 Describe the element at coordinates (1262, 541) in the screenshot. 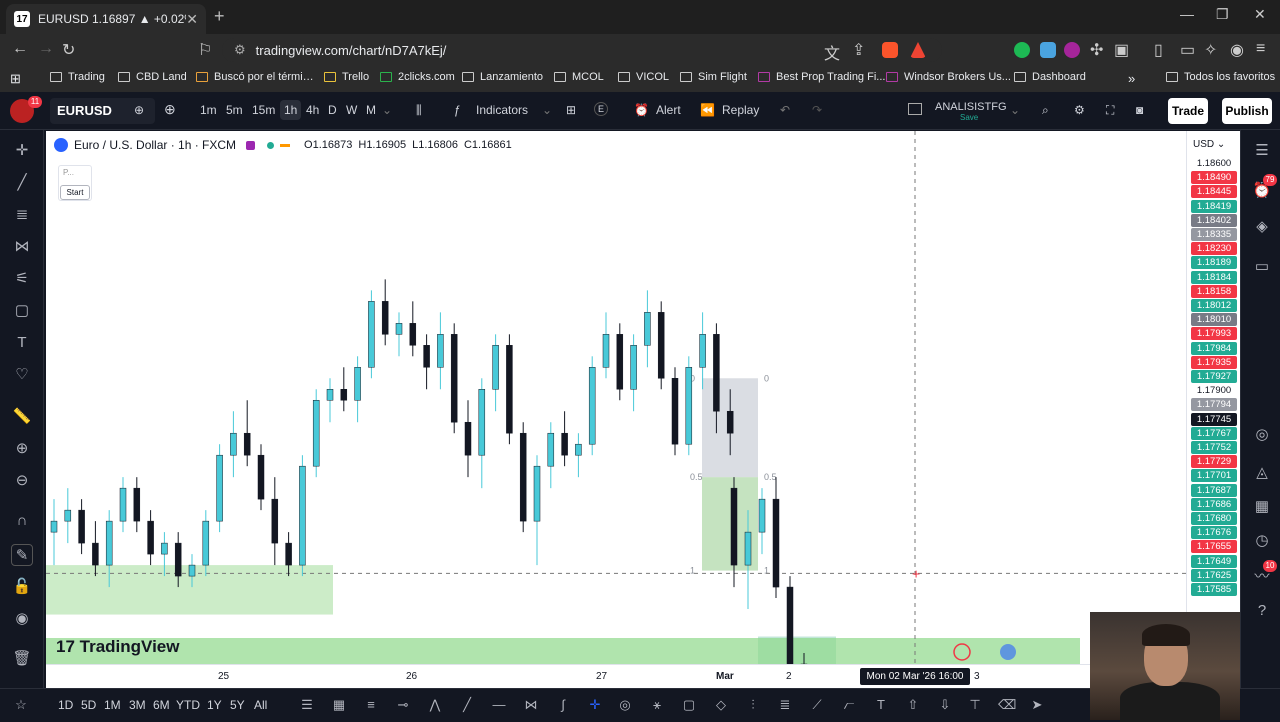

I see `streams-icon: ◷` at that location.